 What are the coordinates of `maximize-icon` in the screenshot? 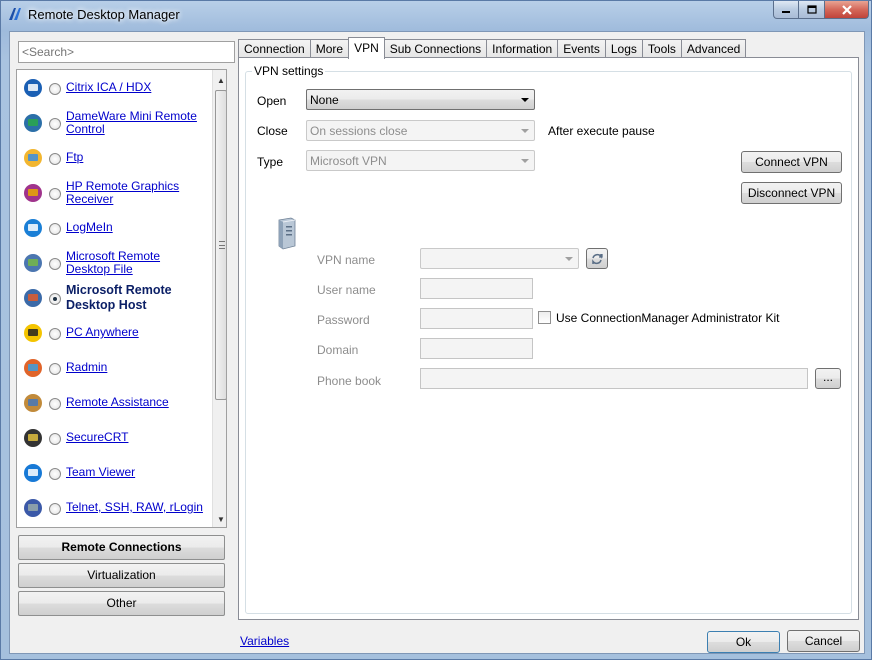 It's located at (811, 9).